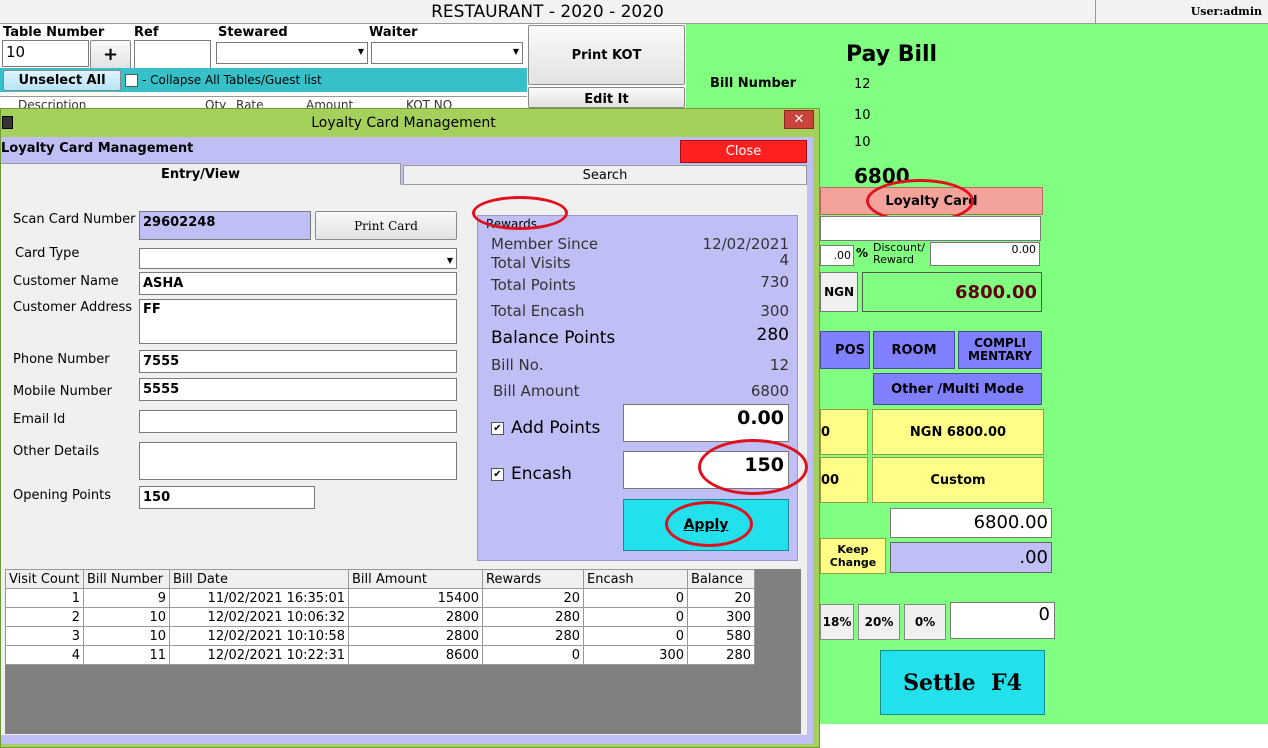  What do you see at coordinates (1002, 620) in the screenshot?
I see `tip-input: 0` at bounding box center [1002, 620].